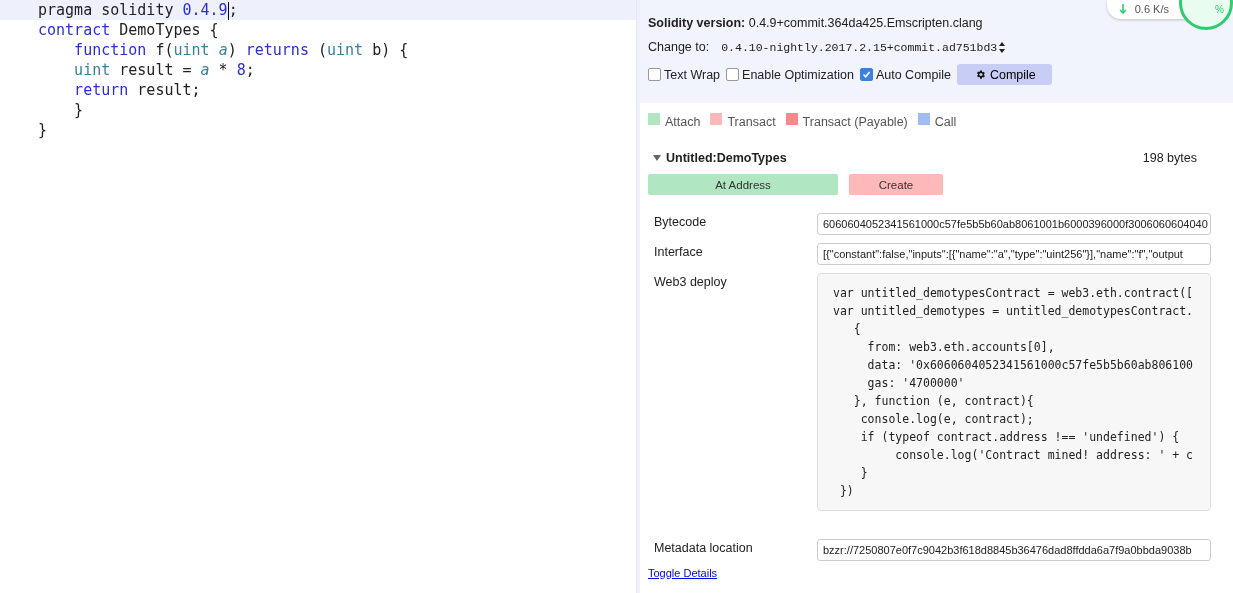 The width and height of the screenshot is (1233, 593). What do you see at coordinates (1014, 392) in the screenshot?
I see `code-block: var untitled_demotypesContract = web3.eth.contract([ var untitled_demotypes = untitled_demotypesContract. { from: web3.eth.accounts[0], data: '0x6060604052341561000c57fe5b5b60ab806100 gas: '4700000' }, function (e, contract){ console.log(e, contract); if (typeof contract.address !== 'undefined') { console.log('Contract mined! address: ' + c } })` at bounding box center [1014, 392].